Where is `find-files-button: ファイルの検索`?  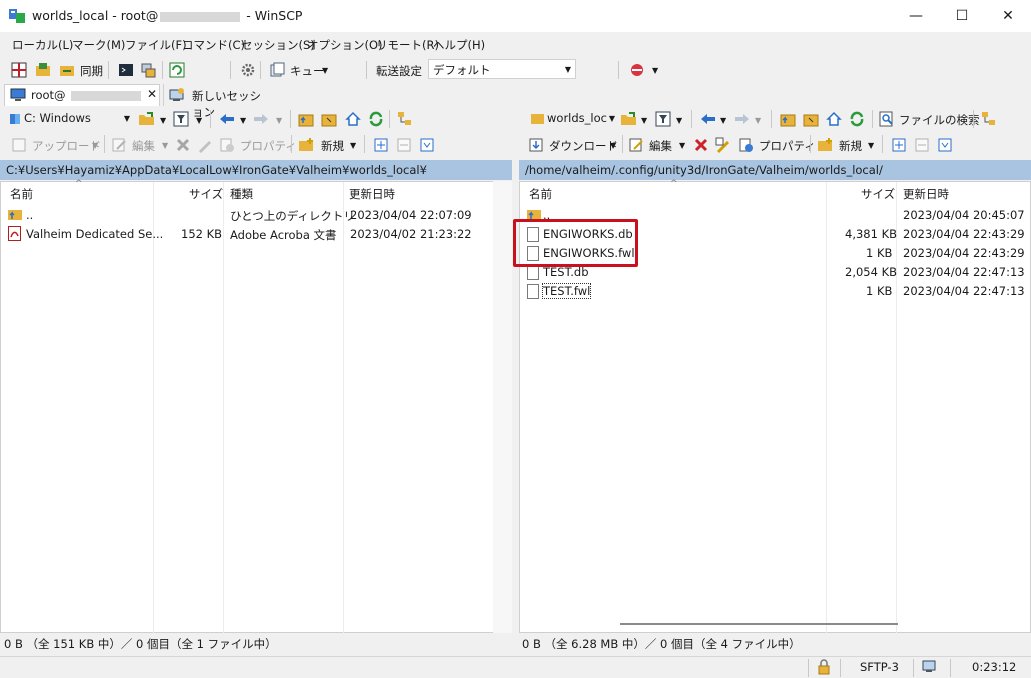 find-files-button: ファイルの検索 is located at coordinates (939, 120).